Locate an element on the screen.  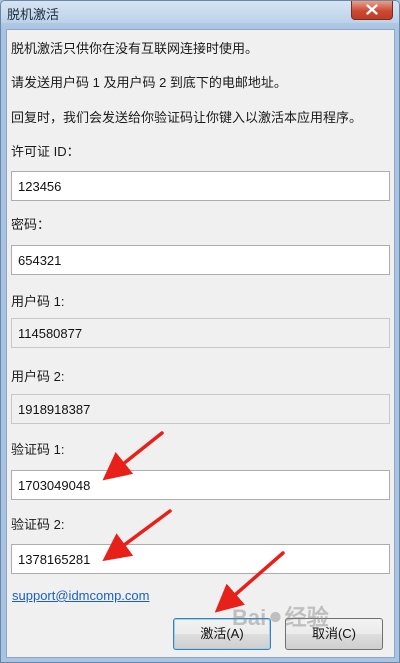
intro-line-2: 请发送用户码 1 及用户码 2 到底下的电邮地址。 is located at coordinates (149, 82).